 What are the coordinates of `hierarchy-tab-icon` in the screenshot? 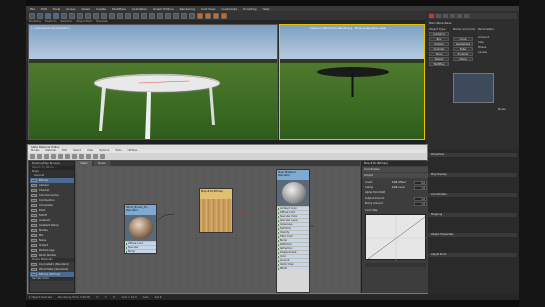 It's located at (445, 16).